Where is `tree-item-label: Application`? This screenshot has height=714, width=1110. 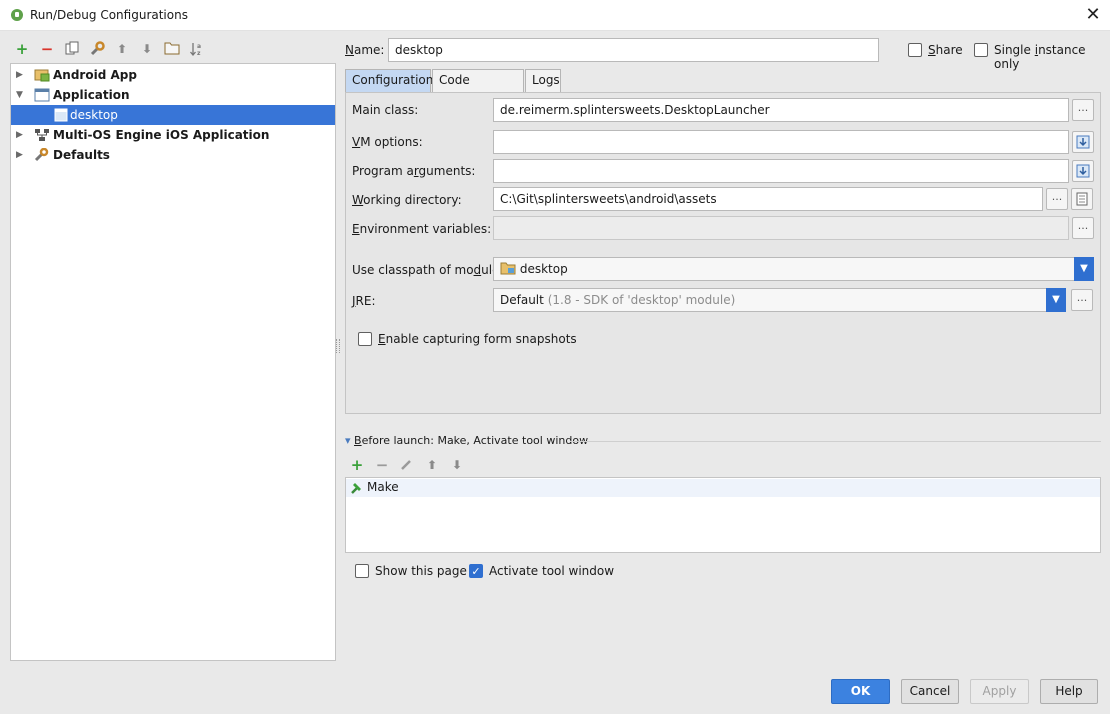 tree-item-label: Application is located at coordinates (91, 95).